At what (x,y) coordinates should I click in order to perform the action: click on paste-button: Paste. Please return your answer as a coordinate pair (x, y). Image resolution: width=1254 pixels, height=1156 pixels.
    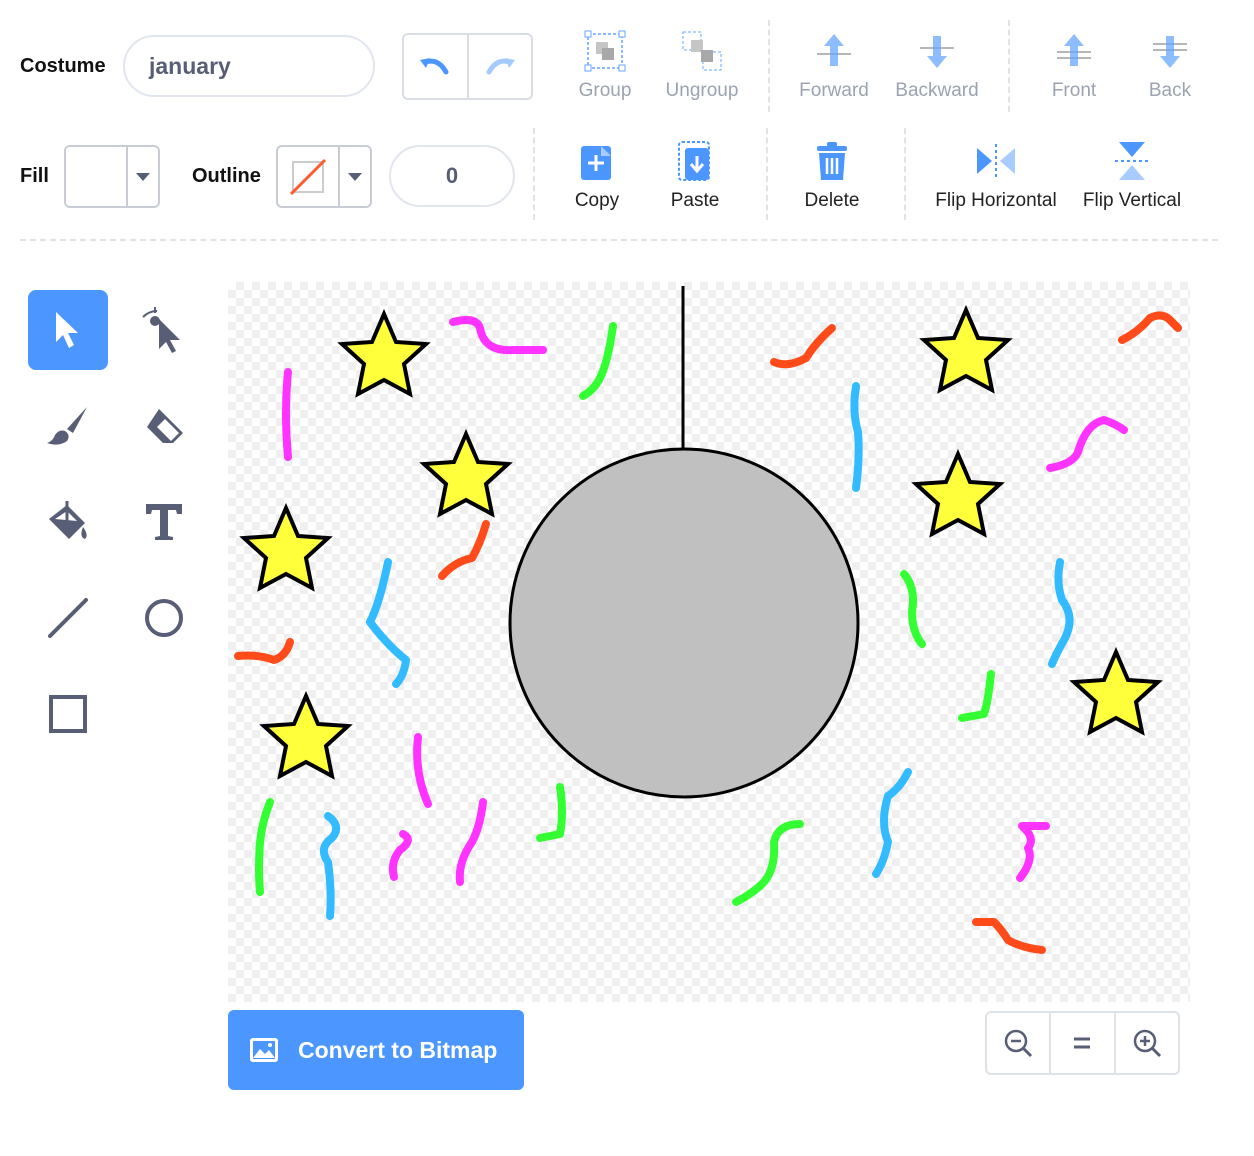
    Looking at the image, I should click on (695, 176).